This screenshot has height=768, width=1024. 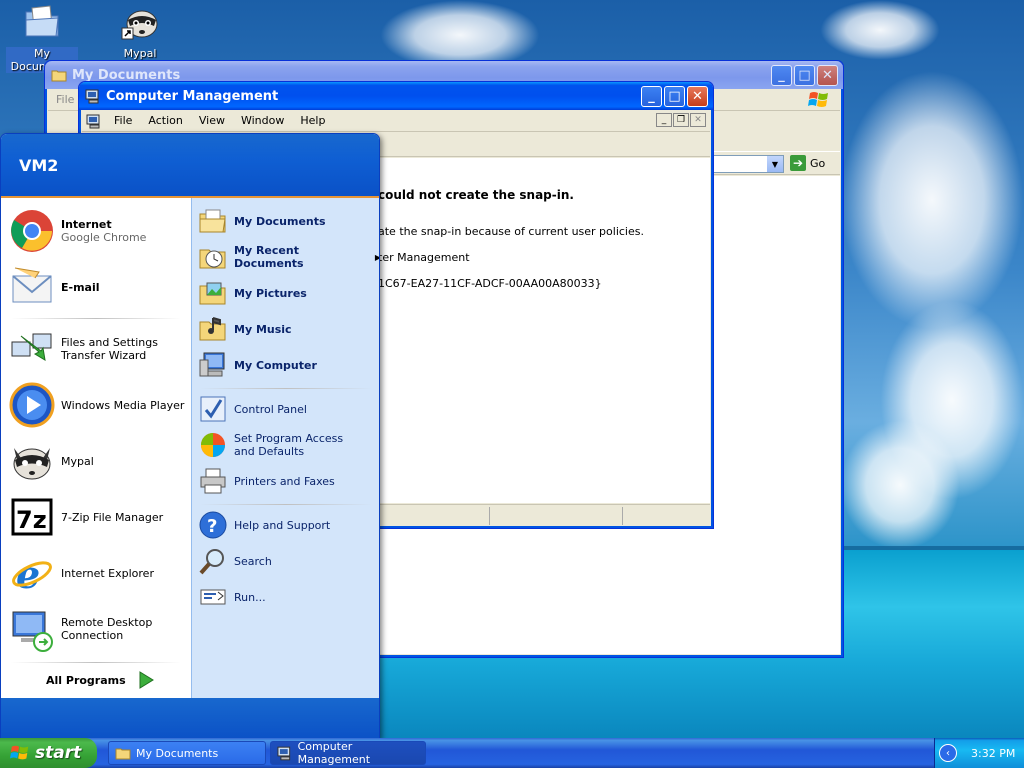 What do you see at coordinates (31, 347) in the screenshot?
I see `transfer-wizard-icon` at bounding box center [31, 347].